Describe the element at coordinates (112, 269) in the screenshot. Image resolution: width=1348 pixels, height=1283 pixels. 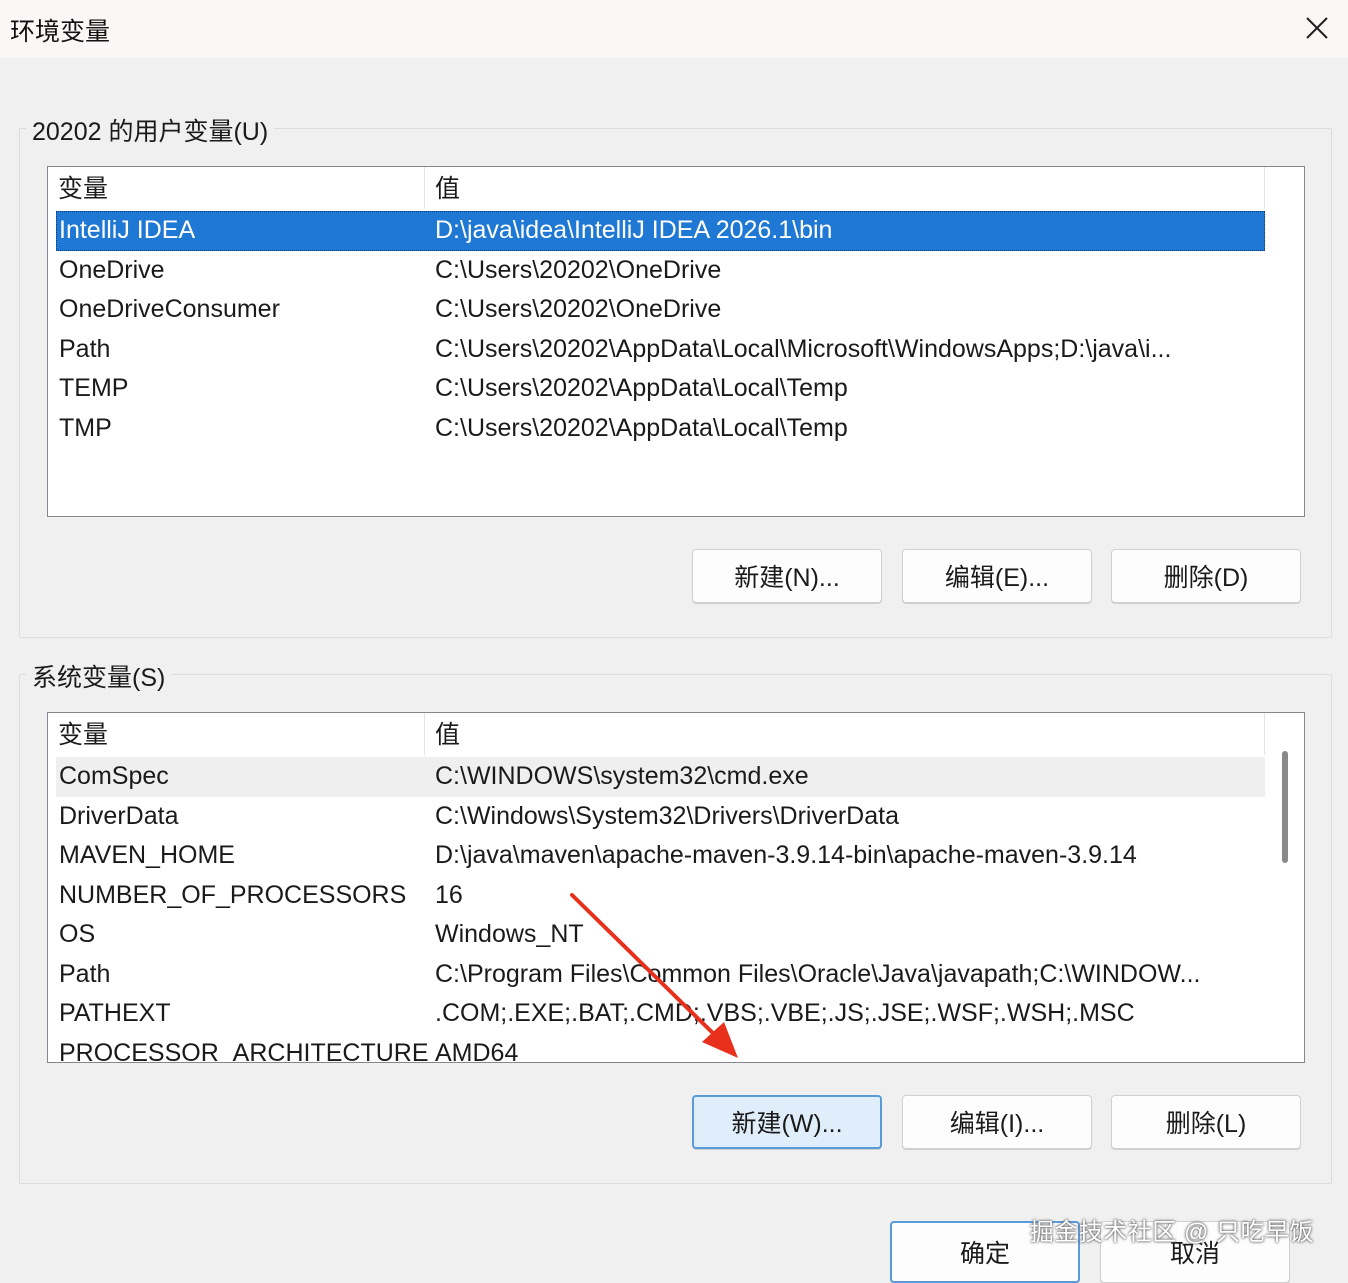
I see `variable-name: OneDrive` at that location.